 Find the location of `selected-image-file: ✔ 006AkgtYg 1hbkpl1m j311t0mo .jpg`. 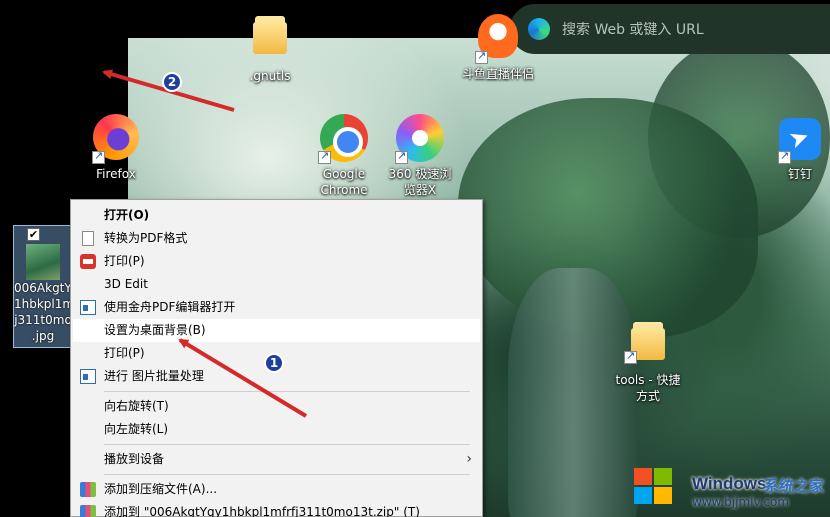

selected-image-file: ✔ 006AkgtYg 1hbkpl1m j311t0mo .jpg is located at coordinates (42, 286).